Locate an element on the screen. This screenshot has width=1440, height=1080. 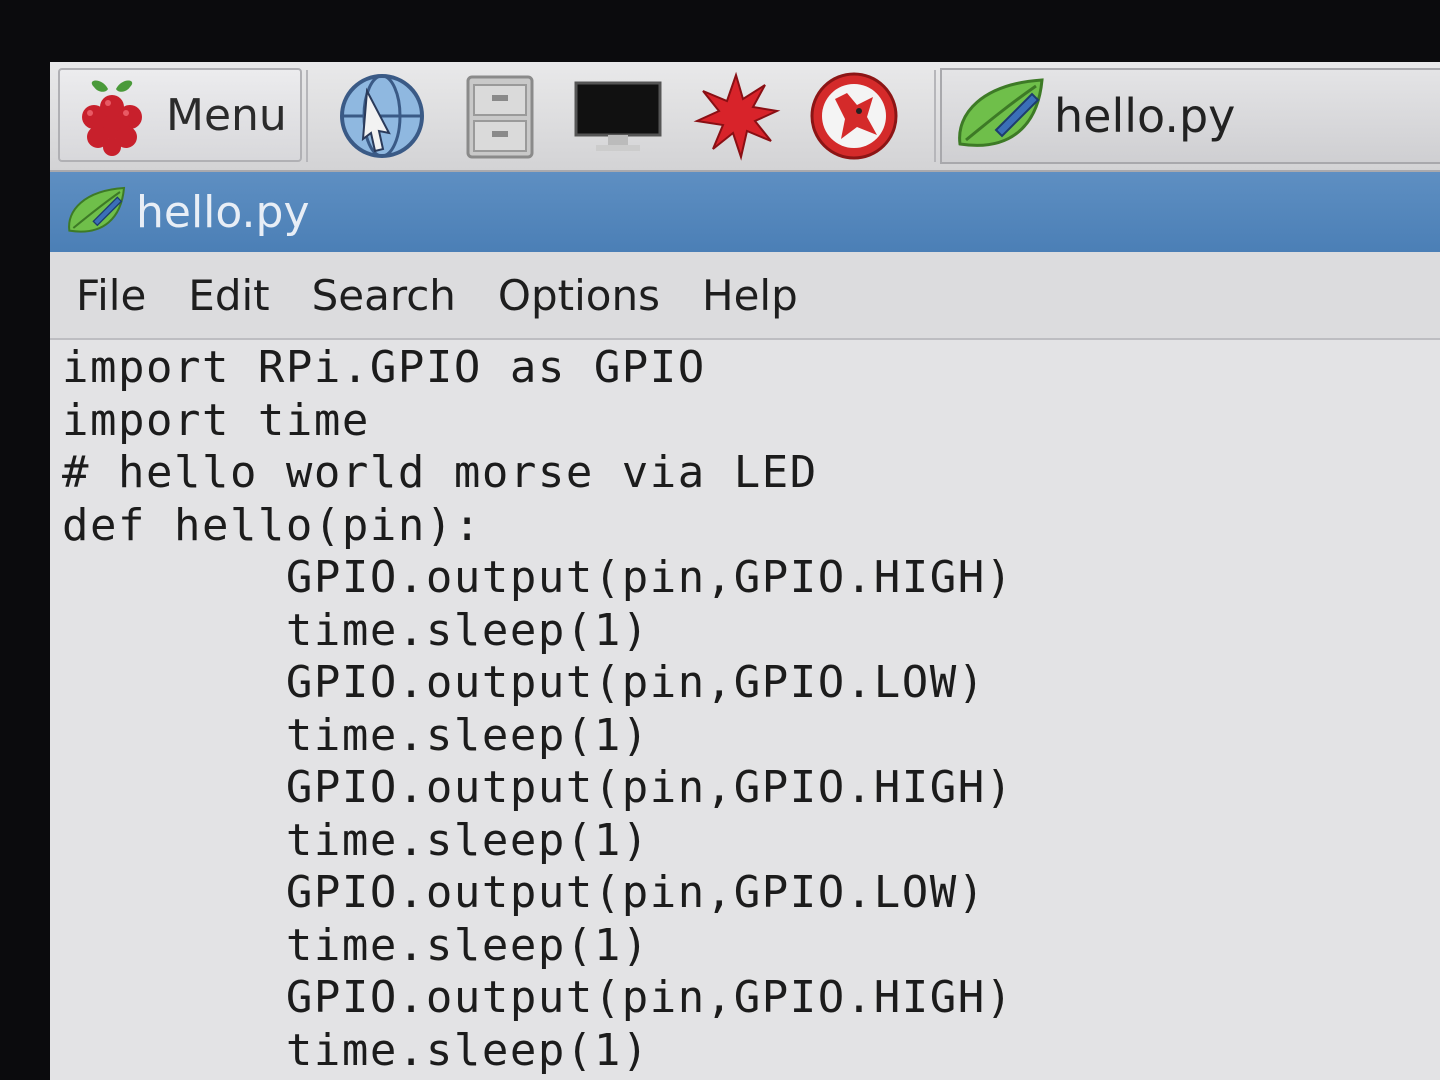
menu-search: Search is located at coordinates (384, 295).